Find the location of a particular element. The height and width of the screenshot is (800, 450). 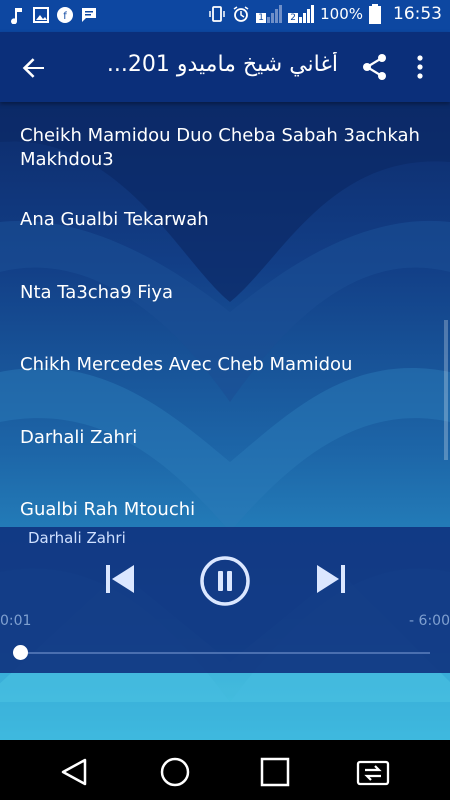

elapsed-time: 0:01 is located at coordinates (16, 621).